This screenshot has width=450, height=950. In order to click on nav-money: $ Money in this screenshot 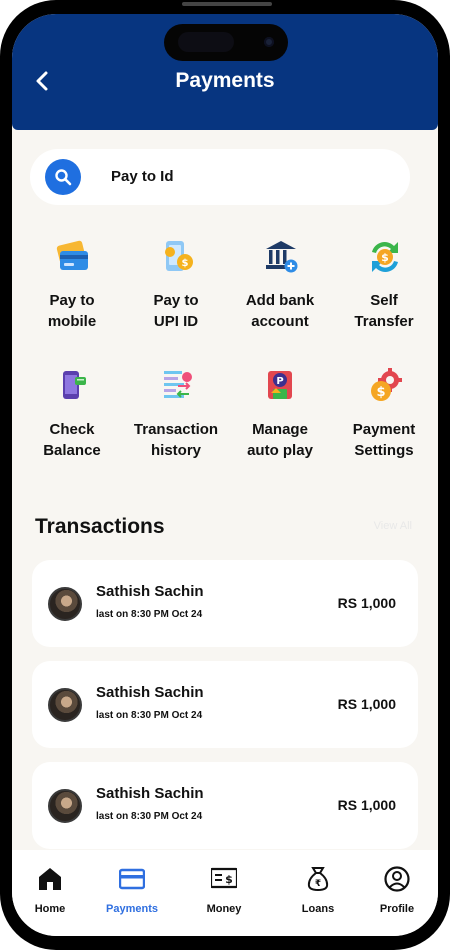, I will do `click(224, 896)`.